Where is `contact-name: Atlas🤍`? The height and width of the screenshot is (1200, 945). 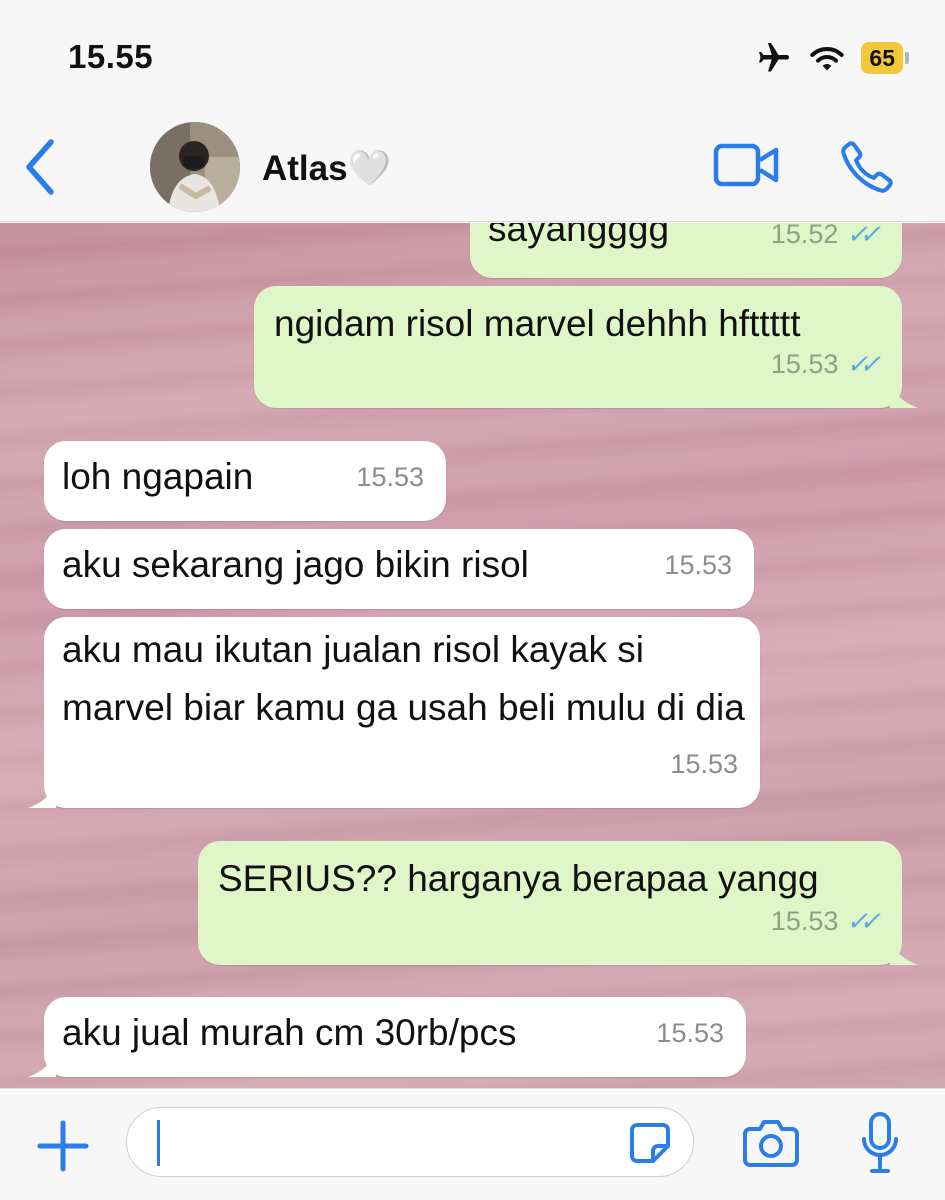
contact-name: Atlas🤍 is located at coordinates (326, 168).